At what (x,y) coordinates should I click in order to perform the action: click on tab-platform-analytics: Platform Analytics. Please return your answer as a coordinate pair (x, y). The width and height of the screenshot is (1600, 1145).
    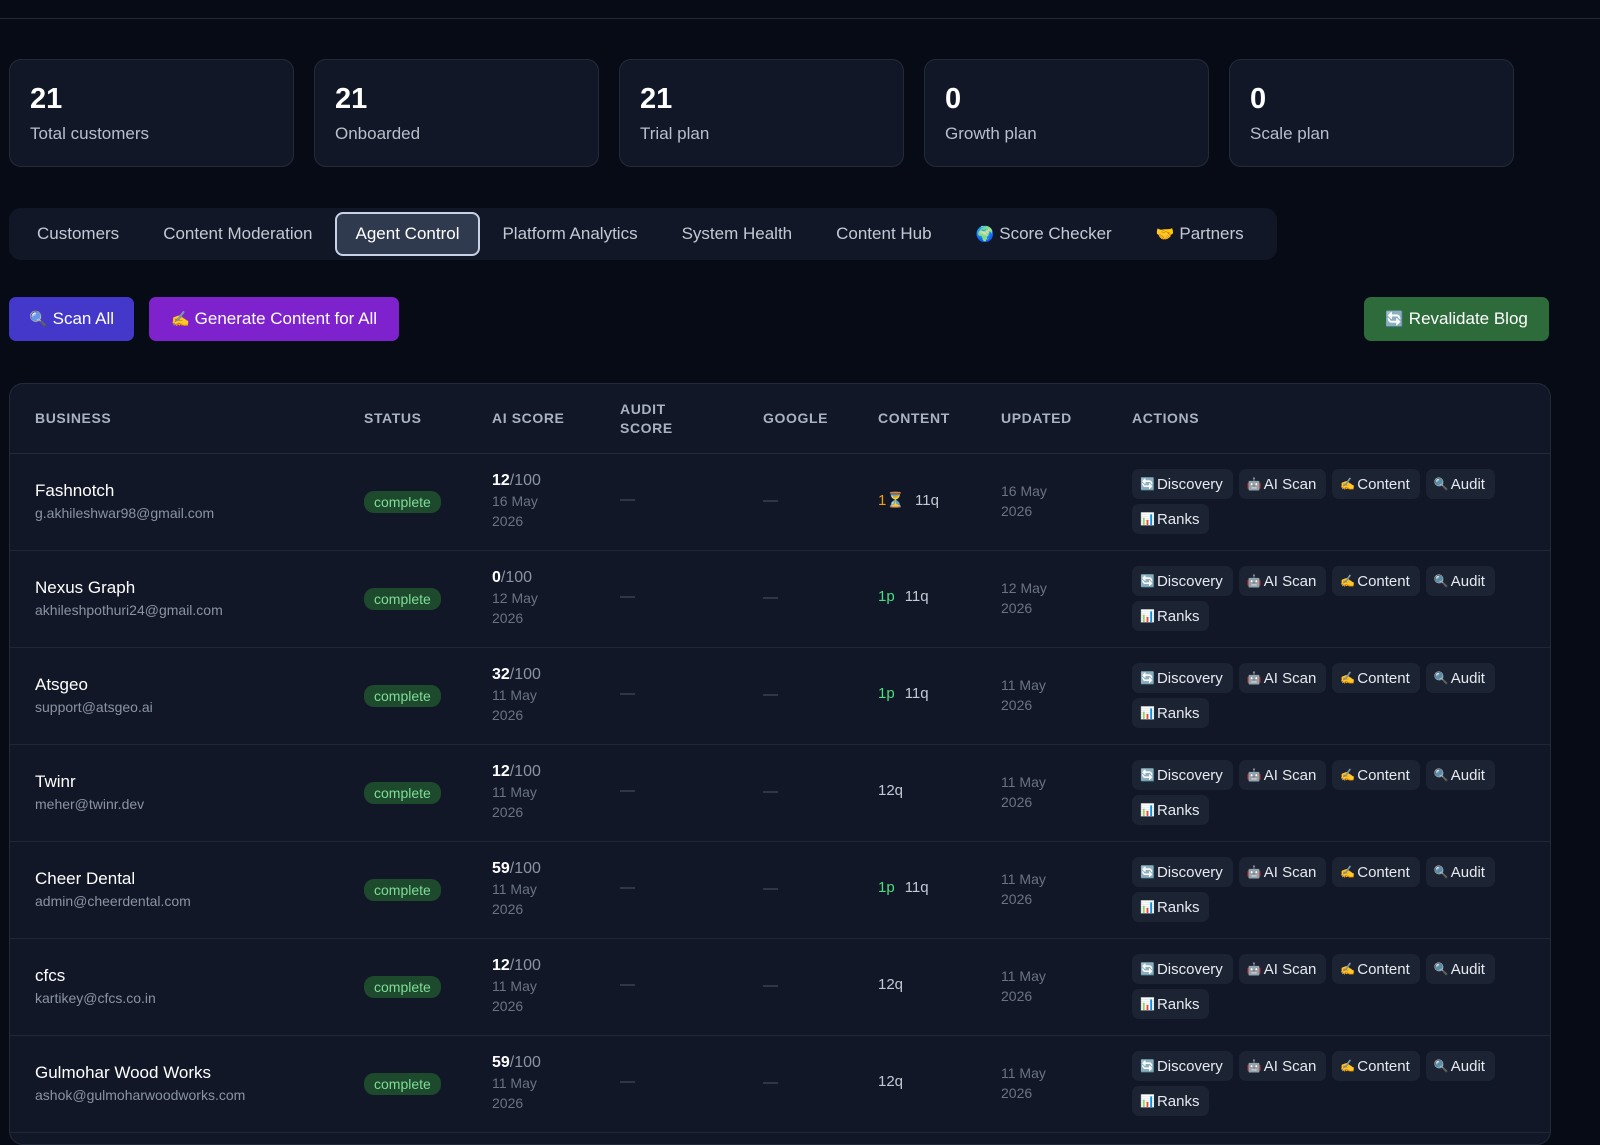
    Looking at the image, I should click on (569, 234).